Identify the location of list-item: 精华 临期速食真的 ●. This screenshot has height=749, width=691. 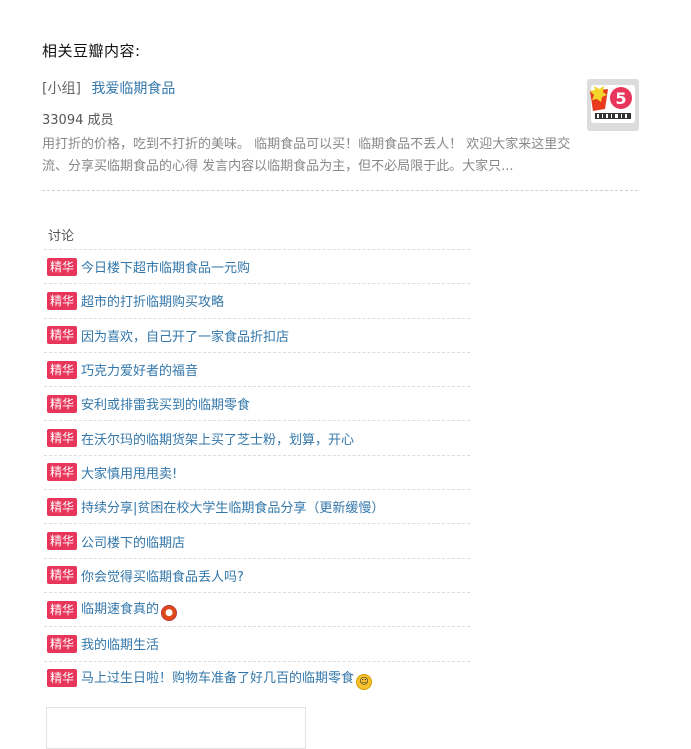
(257, 608).